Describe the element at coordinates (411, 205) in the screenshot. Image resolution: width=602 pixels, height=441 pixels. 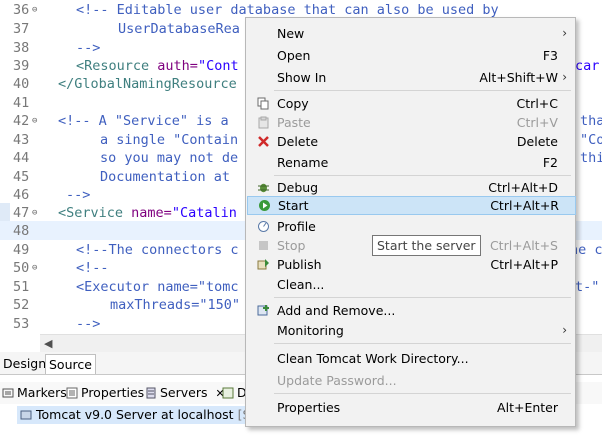
I see `menu-item-start: Start Ctrl+Alt+R` at that location.